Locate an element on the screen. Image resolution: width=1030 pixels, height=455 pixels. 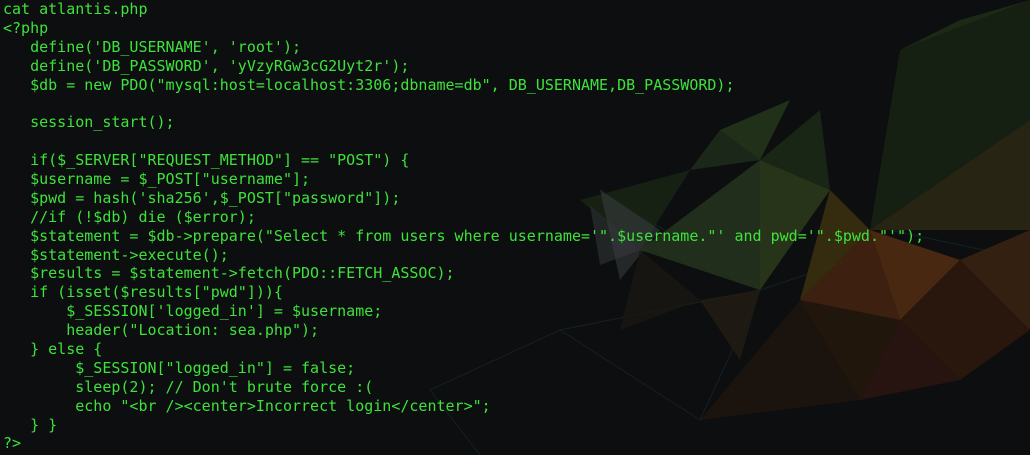
terminal-line: $username = $_POST["username"]; is located at coordinates (157, 179).